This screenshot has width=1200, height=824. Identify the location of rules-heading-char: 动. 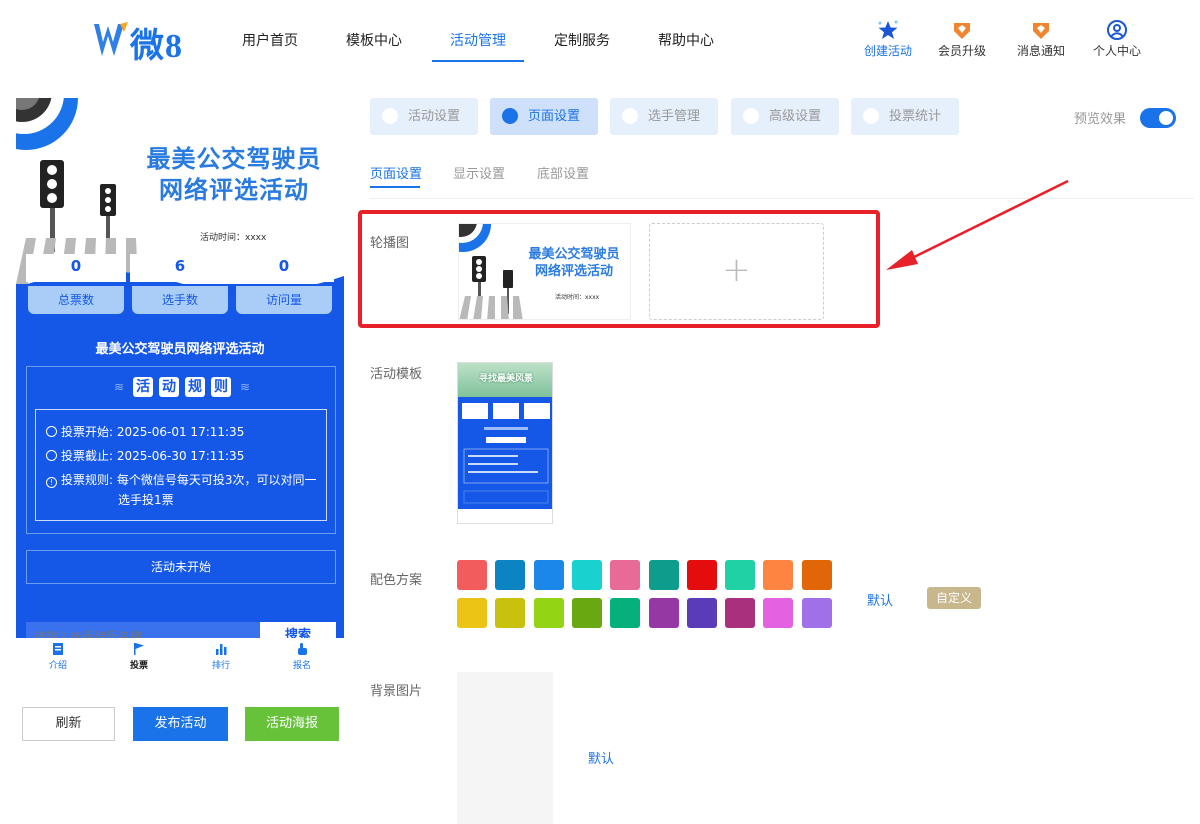
(169, 387).